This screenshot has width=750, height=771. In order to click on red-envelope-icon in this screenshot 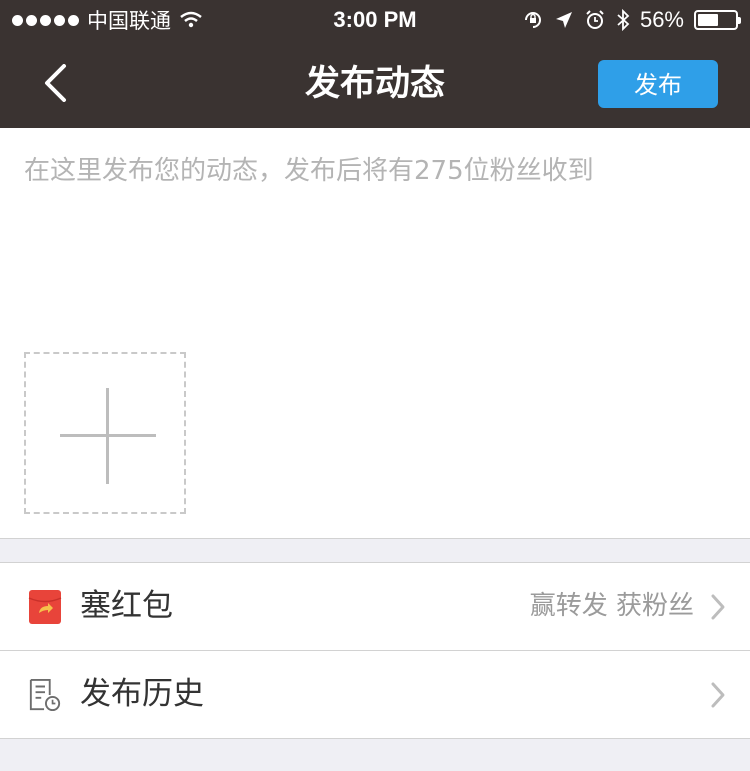, I will do `click(45, 607)`.